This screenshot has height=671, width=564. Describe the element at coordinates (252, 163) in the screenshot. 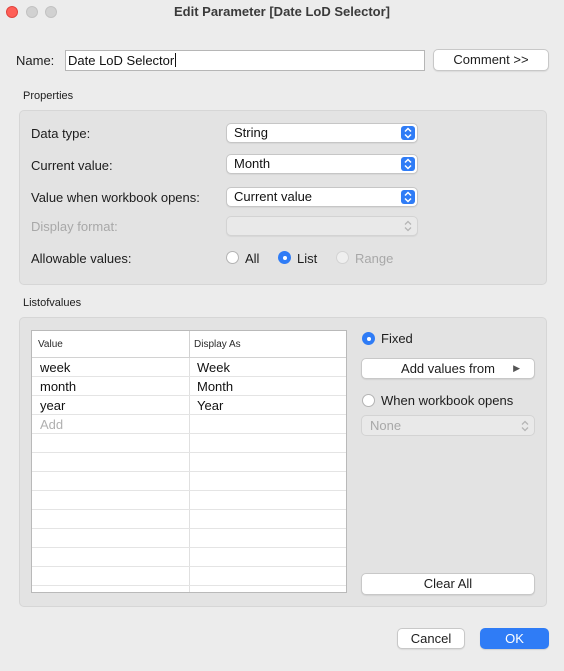

I see `current-value-value: Month` at that location.